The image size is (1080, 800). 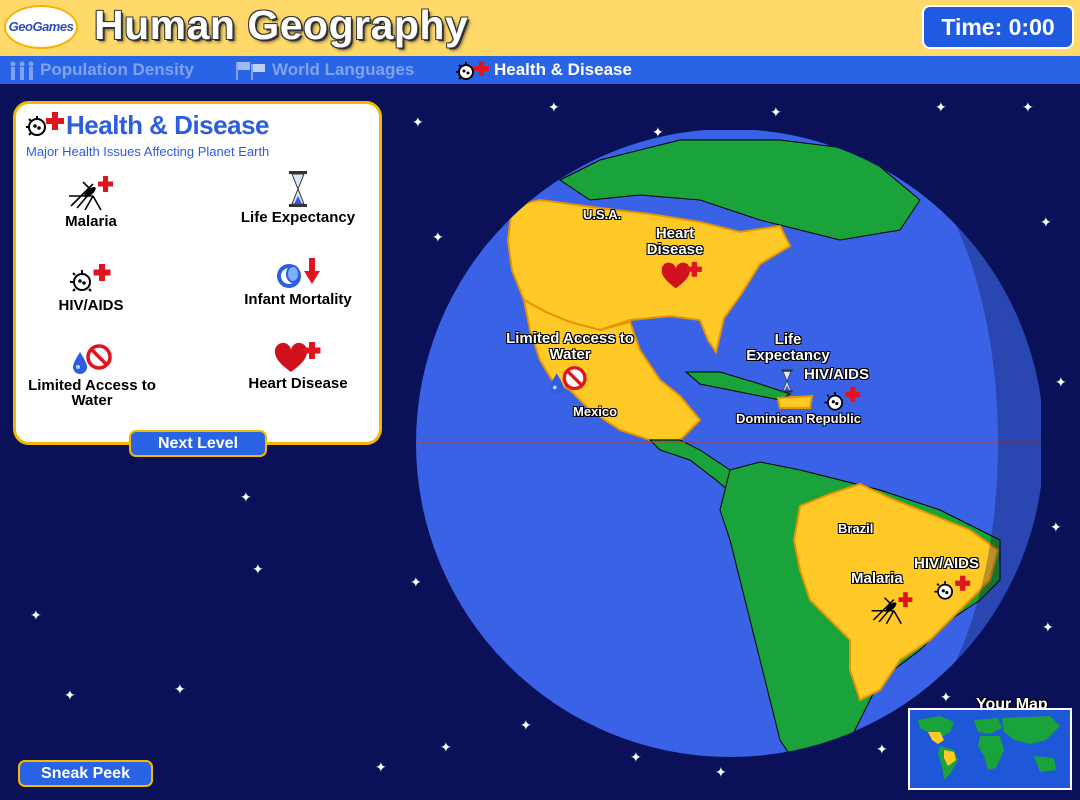 What do you see at coordinates (298, 383) in the screenshot?
I see `legend-label: Heart Disease` at bounding box center [298, 383].